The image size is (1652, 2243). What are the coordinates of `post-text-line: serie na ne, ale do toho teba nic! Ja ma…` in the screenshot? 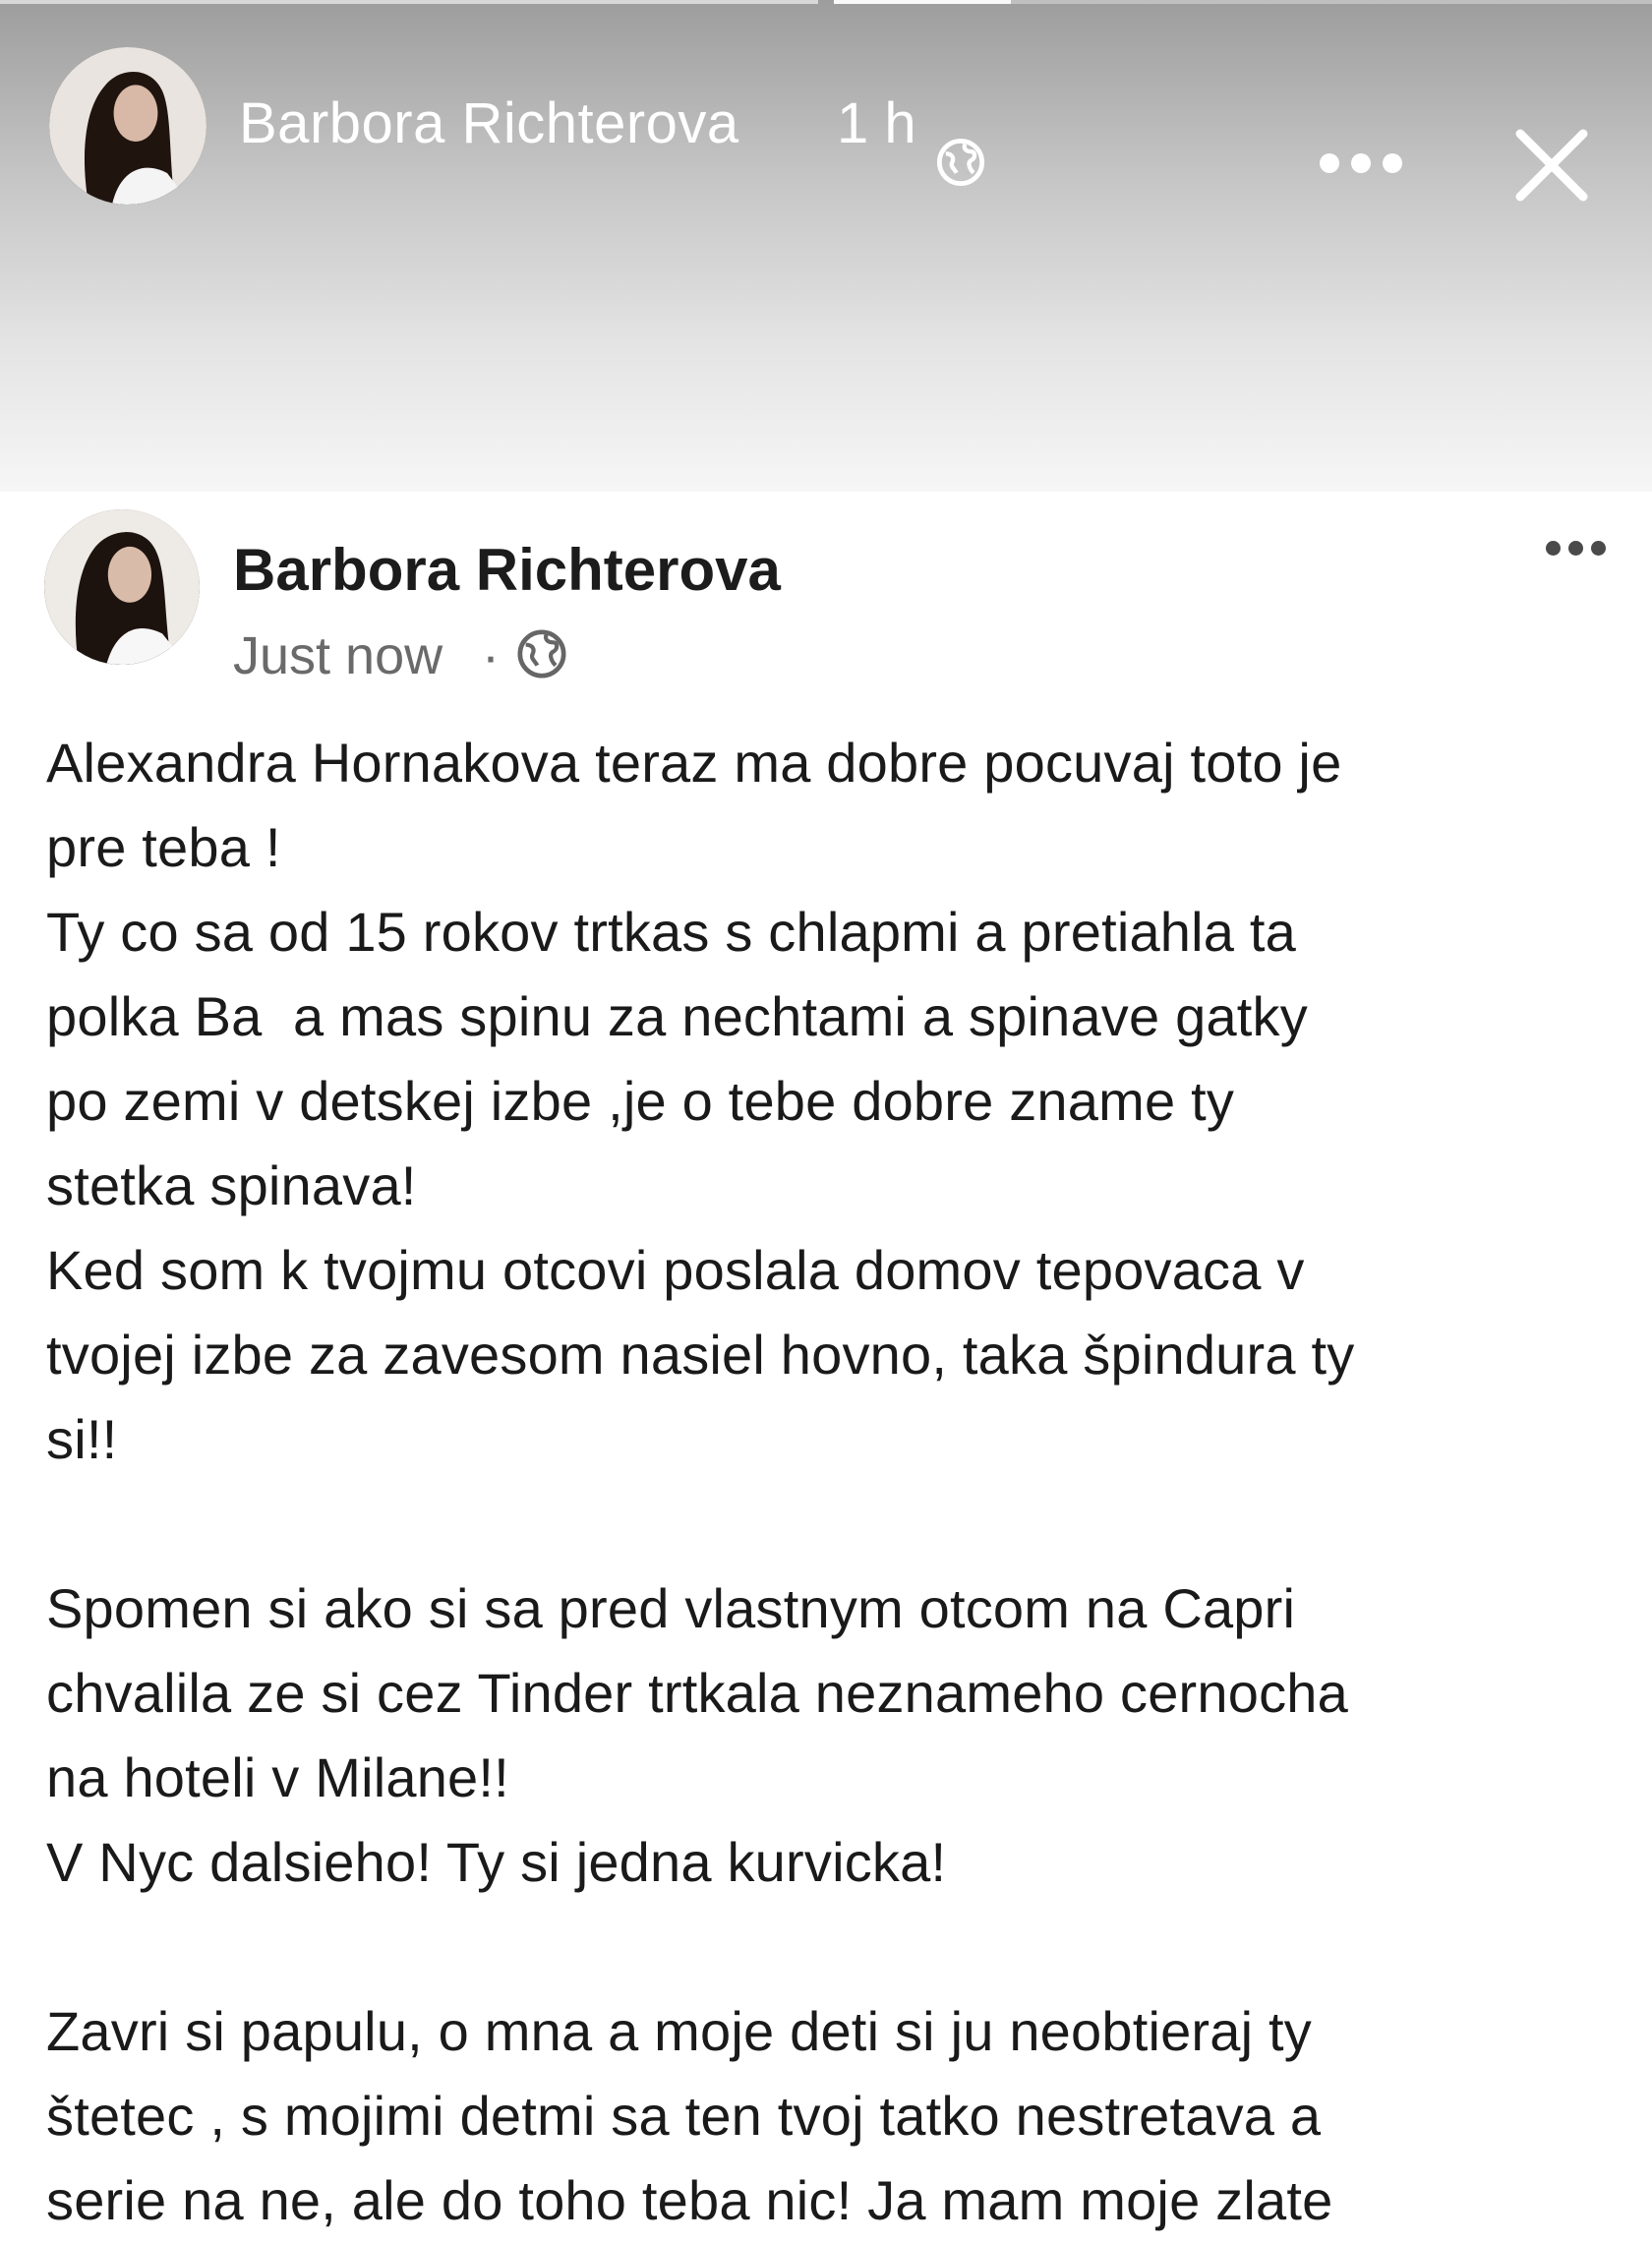 It's located at (689, 2200).